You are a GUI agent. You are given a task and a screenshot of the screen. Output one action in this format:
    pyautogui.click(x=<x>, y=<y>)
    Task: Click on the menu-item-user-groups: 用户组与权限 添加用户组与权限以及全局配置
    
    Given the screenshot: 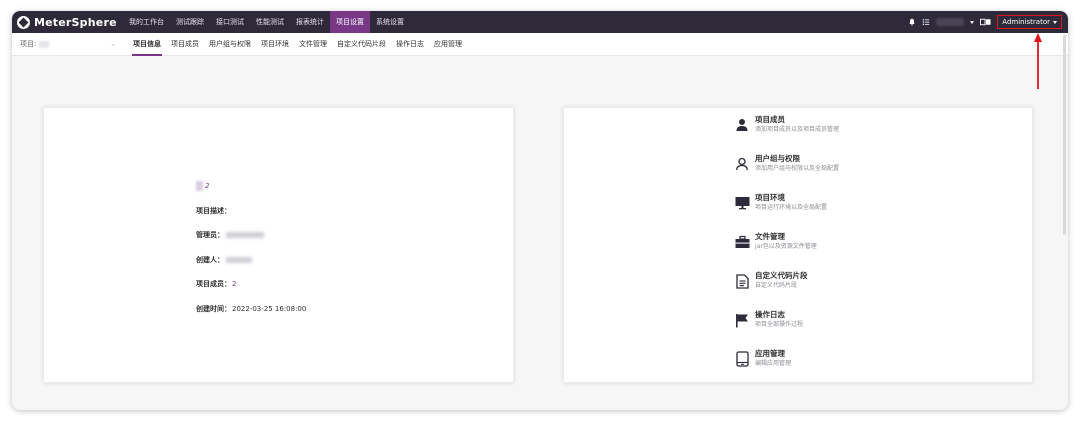 What is the action you would take?
    pyautogui.click(x=786, y=173)
    